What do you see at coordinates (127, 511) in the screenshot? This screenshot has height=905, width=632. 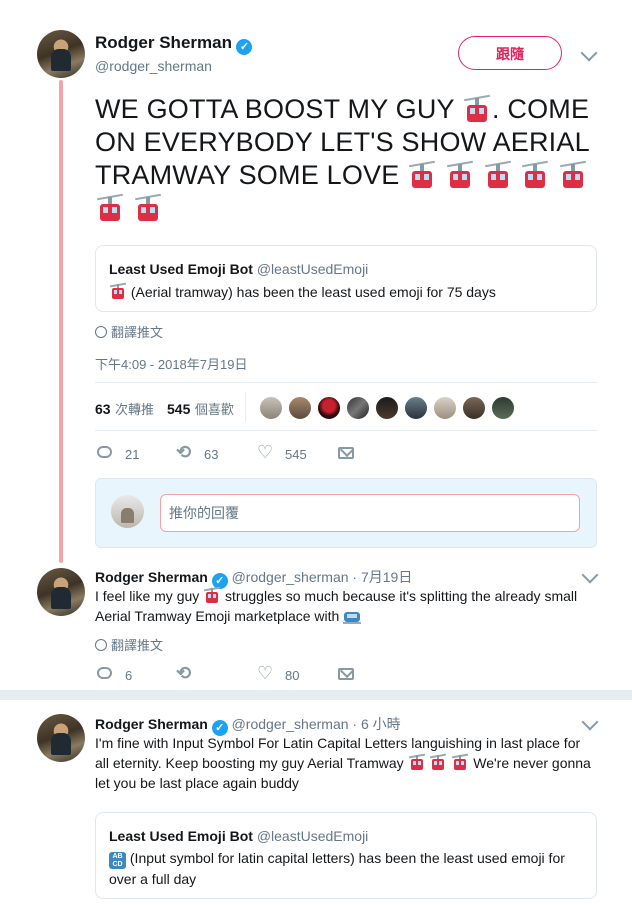 I see `current-user-avatar` at bounding box center [127, 511].